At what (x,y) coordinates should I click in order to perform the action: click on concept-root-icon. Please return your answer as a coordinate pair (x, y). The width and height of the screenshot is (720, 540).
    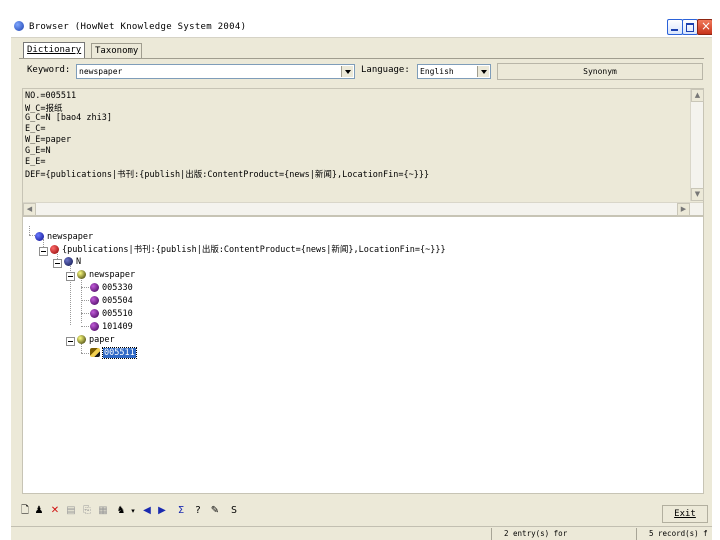
    Looking at the image, I should click on (39, 236).